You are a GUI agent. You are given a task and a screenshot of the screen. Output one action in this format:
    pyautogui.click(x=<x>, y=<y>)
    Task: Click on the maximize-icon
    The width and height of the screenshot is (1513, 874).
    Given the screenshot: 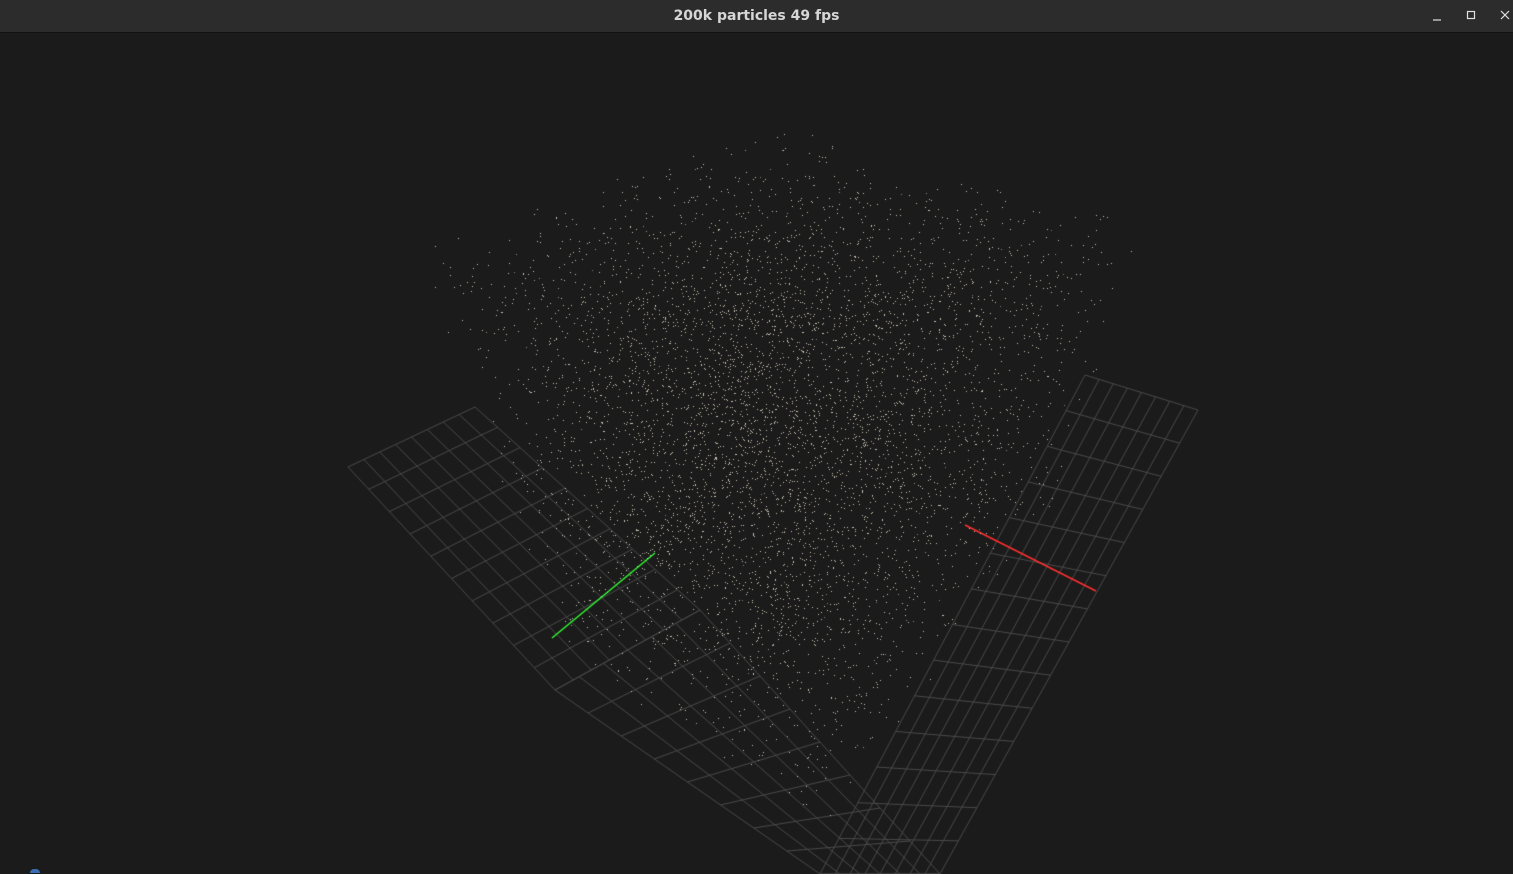 What is the action you would take?
    pyautogui.click(x=1471, y=15)
    